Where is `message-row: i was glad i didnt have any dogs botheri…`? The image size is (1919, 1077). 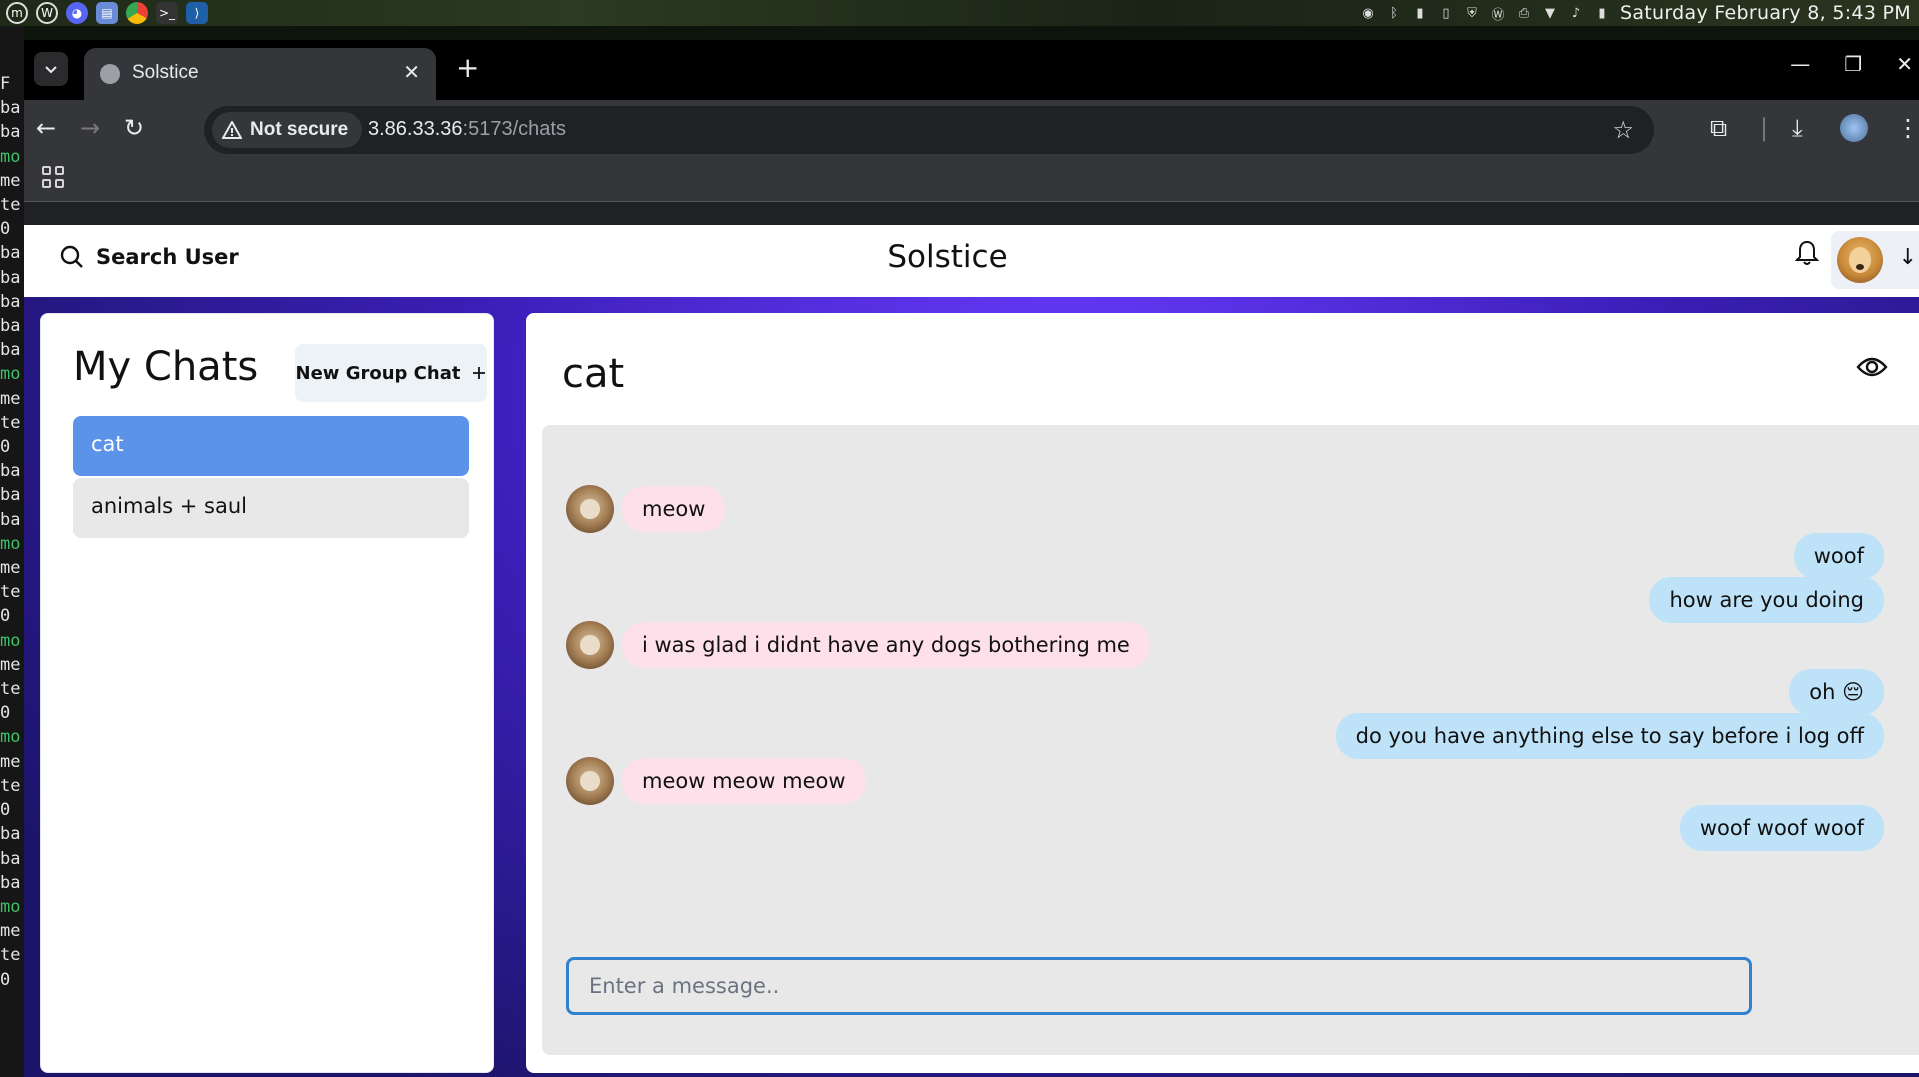 message-row: i was glad i didnt have any dogs botheri… is located at coordinates (858, 645).